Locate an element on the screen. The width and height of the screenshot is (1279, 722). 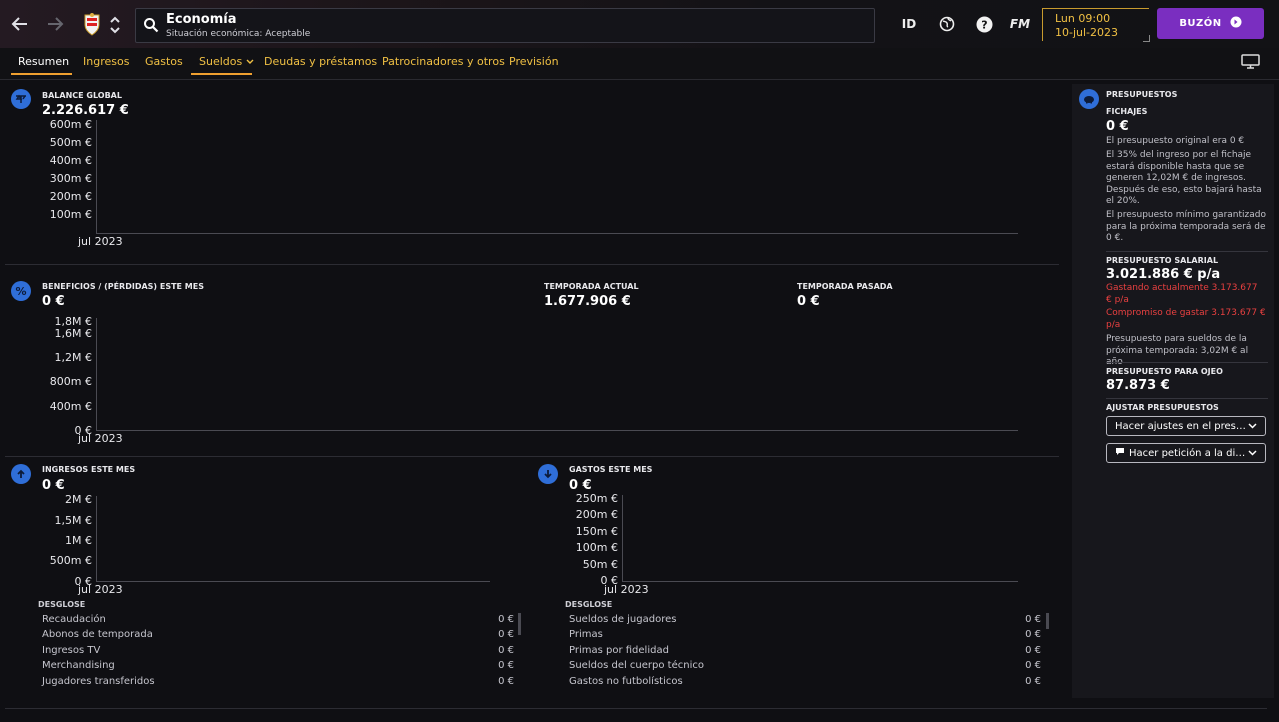
expenses-value: 0 € is located at coordinates (580, 485).